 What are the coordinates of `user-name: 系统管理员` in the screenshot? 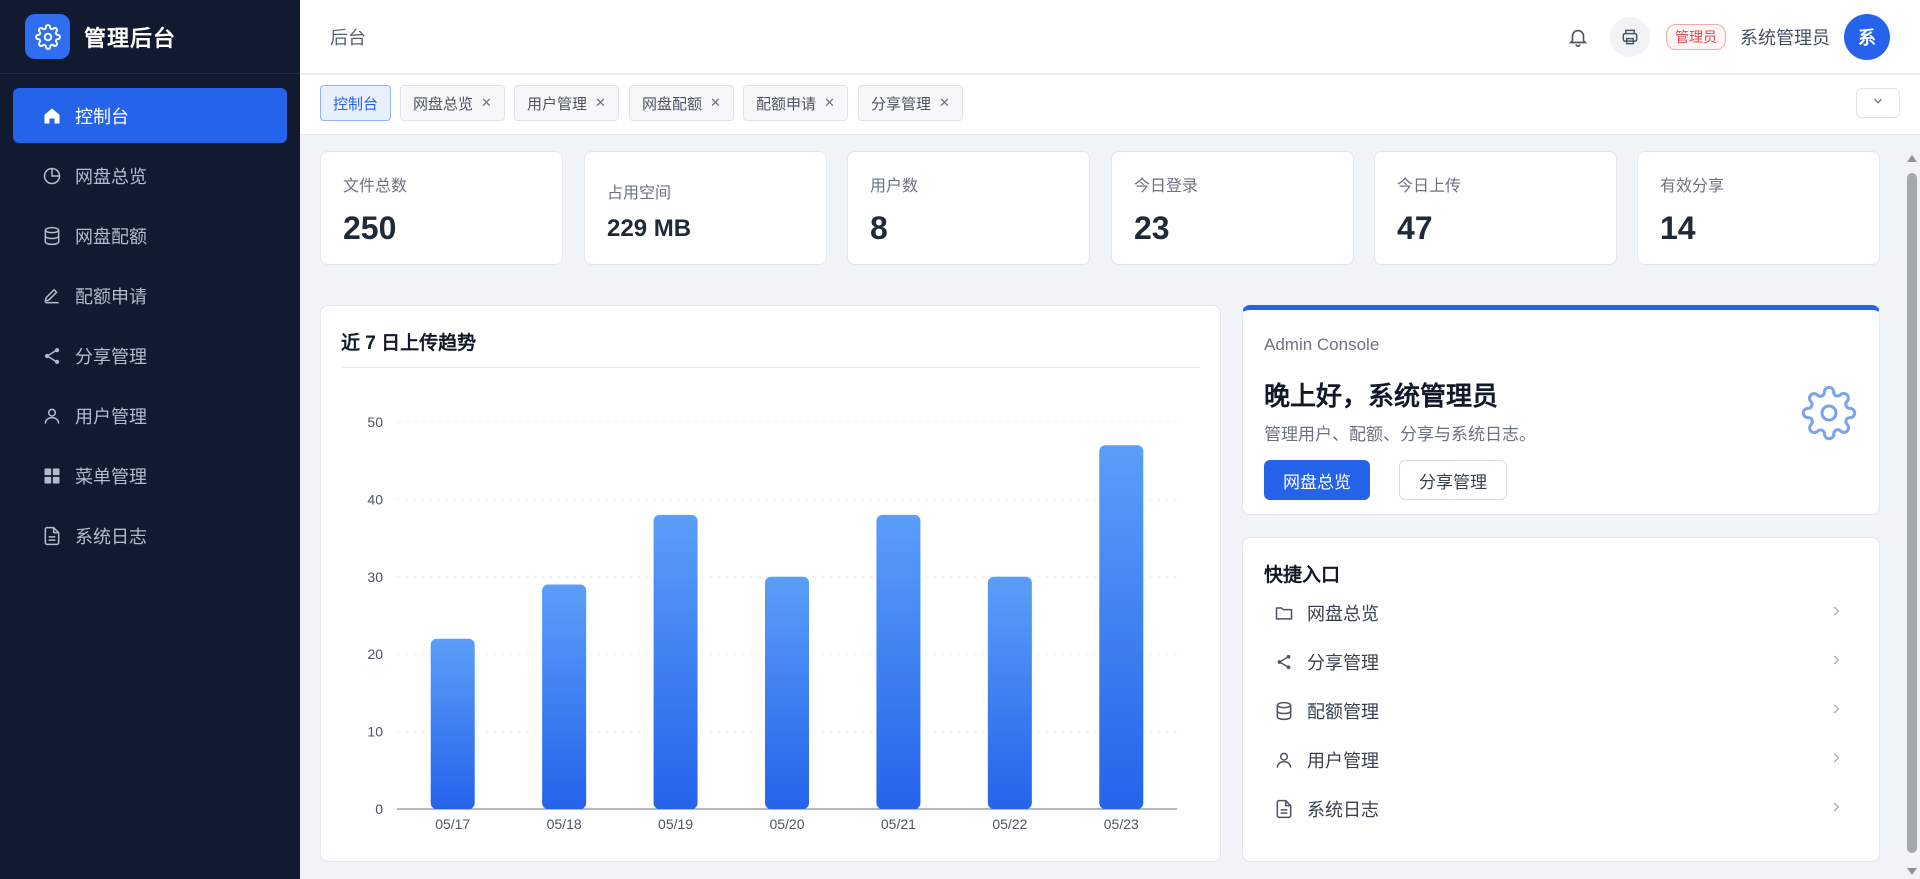 It's located at (1785, 37).